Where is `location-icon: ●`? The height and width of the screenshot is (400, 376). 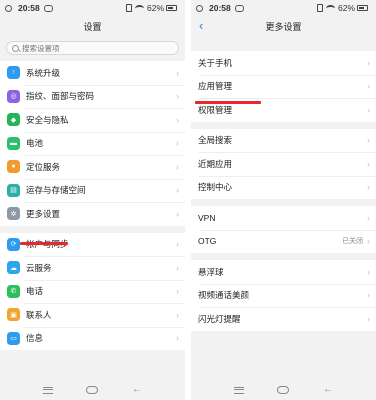
location-icon: ● is located at coordinates (13, 167).